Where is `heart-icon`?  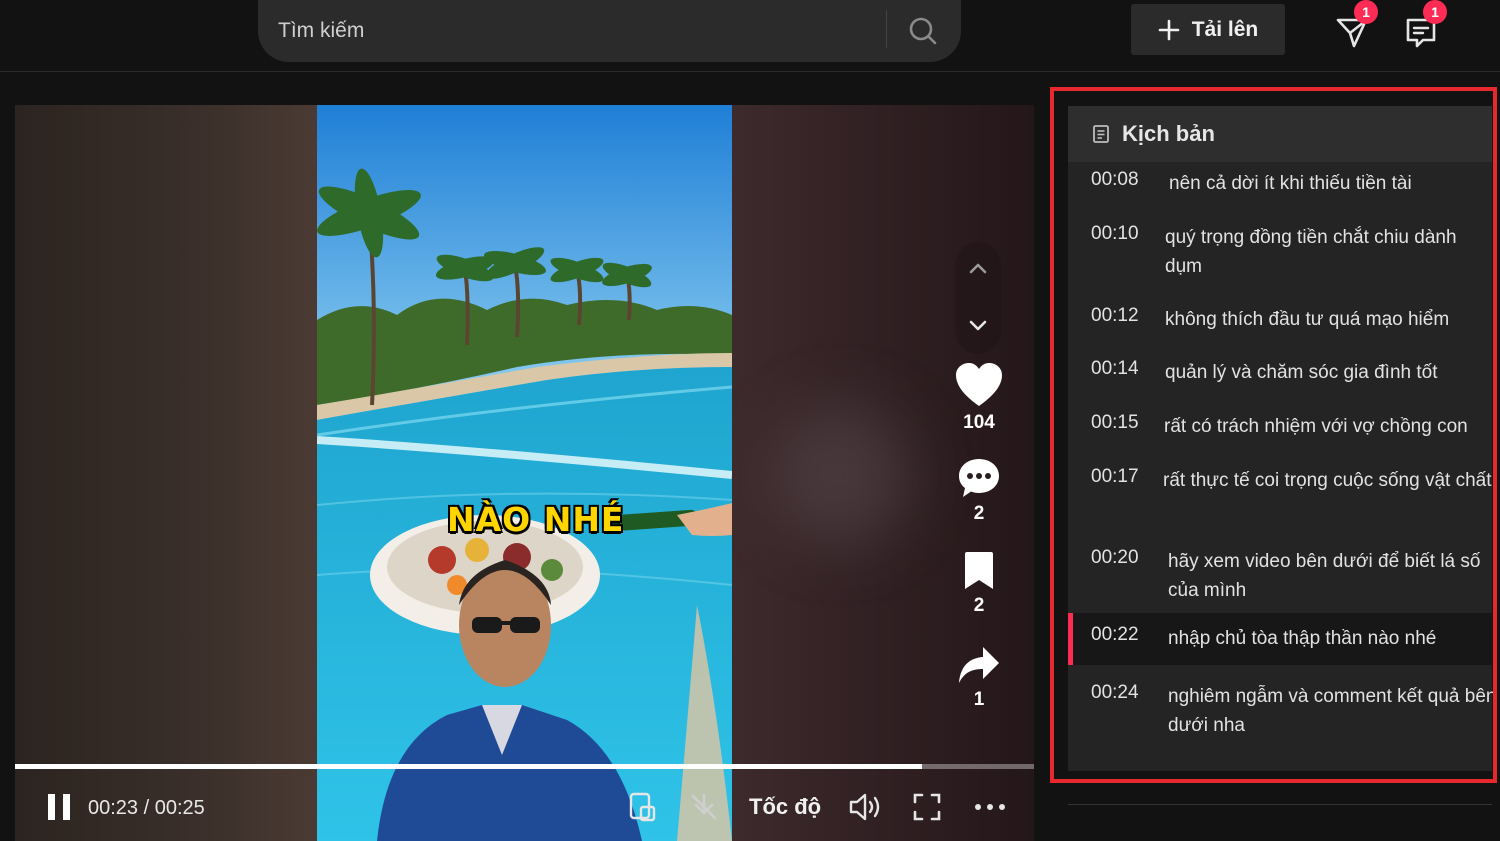
heart-icon is located at coordinates (979, 384).